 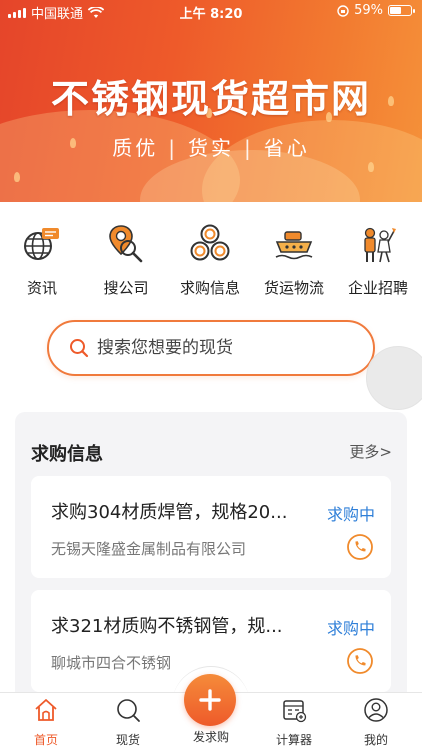 What do you see at coordinates (209, 288) in the screenshot?
I see `quick-nav-label: 求购信息` at bounding box center [209, 288].